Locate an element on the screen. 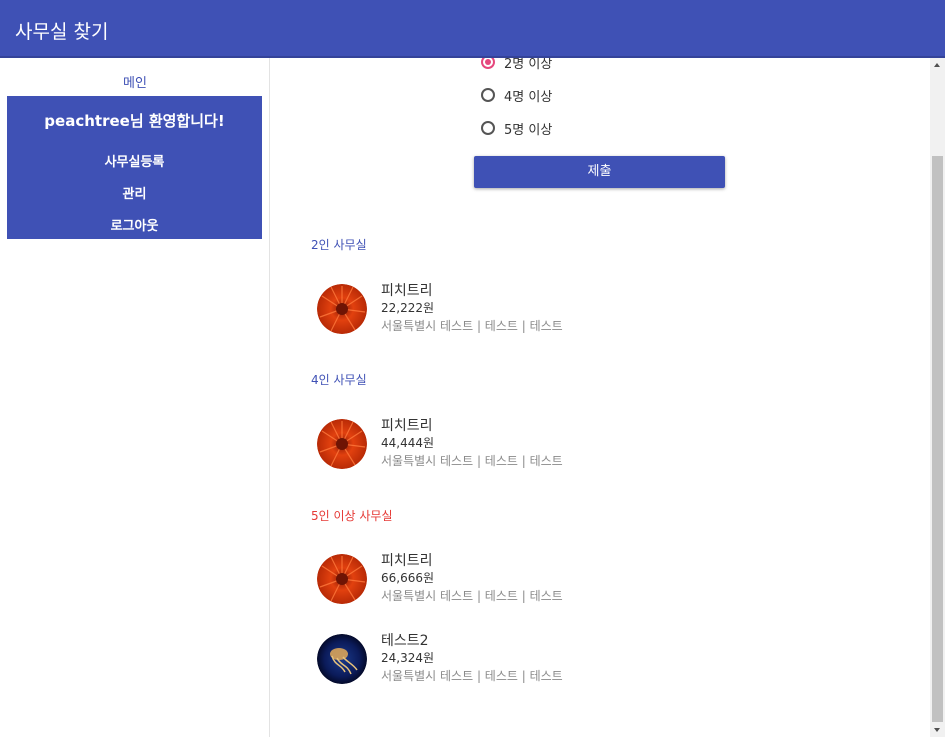 The height and width of the screenshot is (737, 945). submit-button: 제출 is located at coordinates (599, 172).